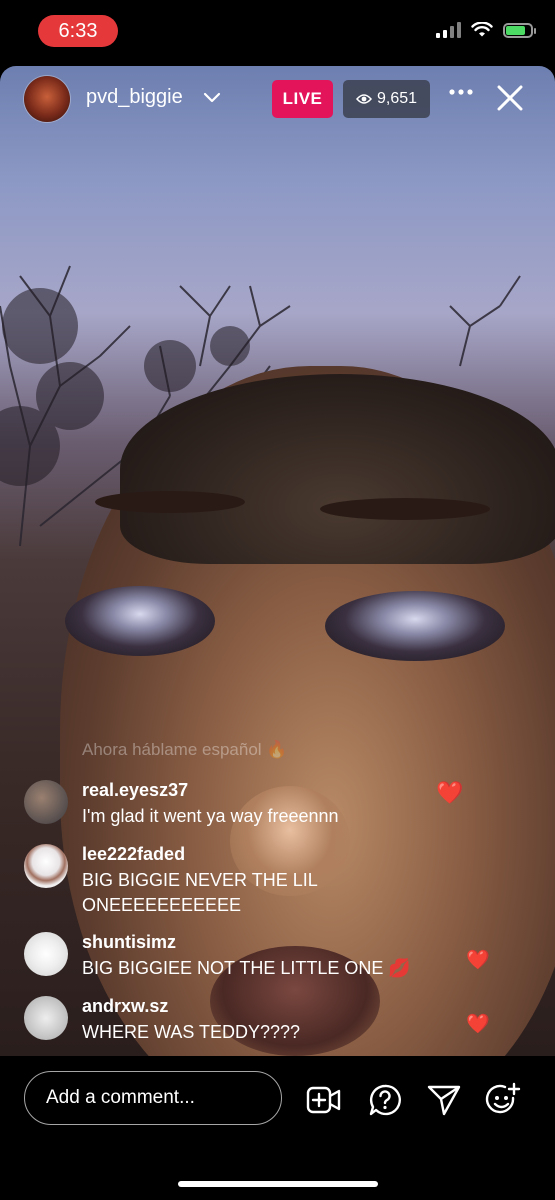  Describe the element at coordinates (519, 30) in the screenshot. I see `battery-icon` at that location.